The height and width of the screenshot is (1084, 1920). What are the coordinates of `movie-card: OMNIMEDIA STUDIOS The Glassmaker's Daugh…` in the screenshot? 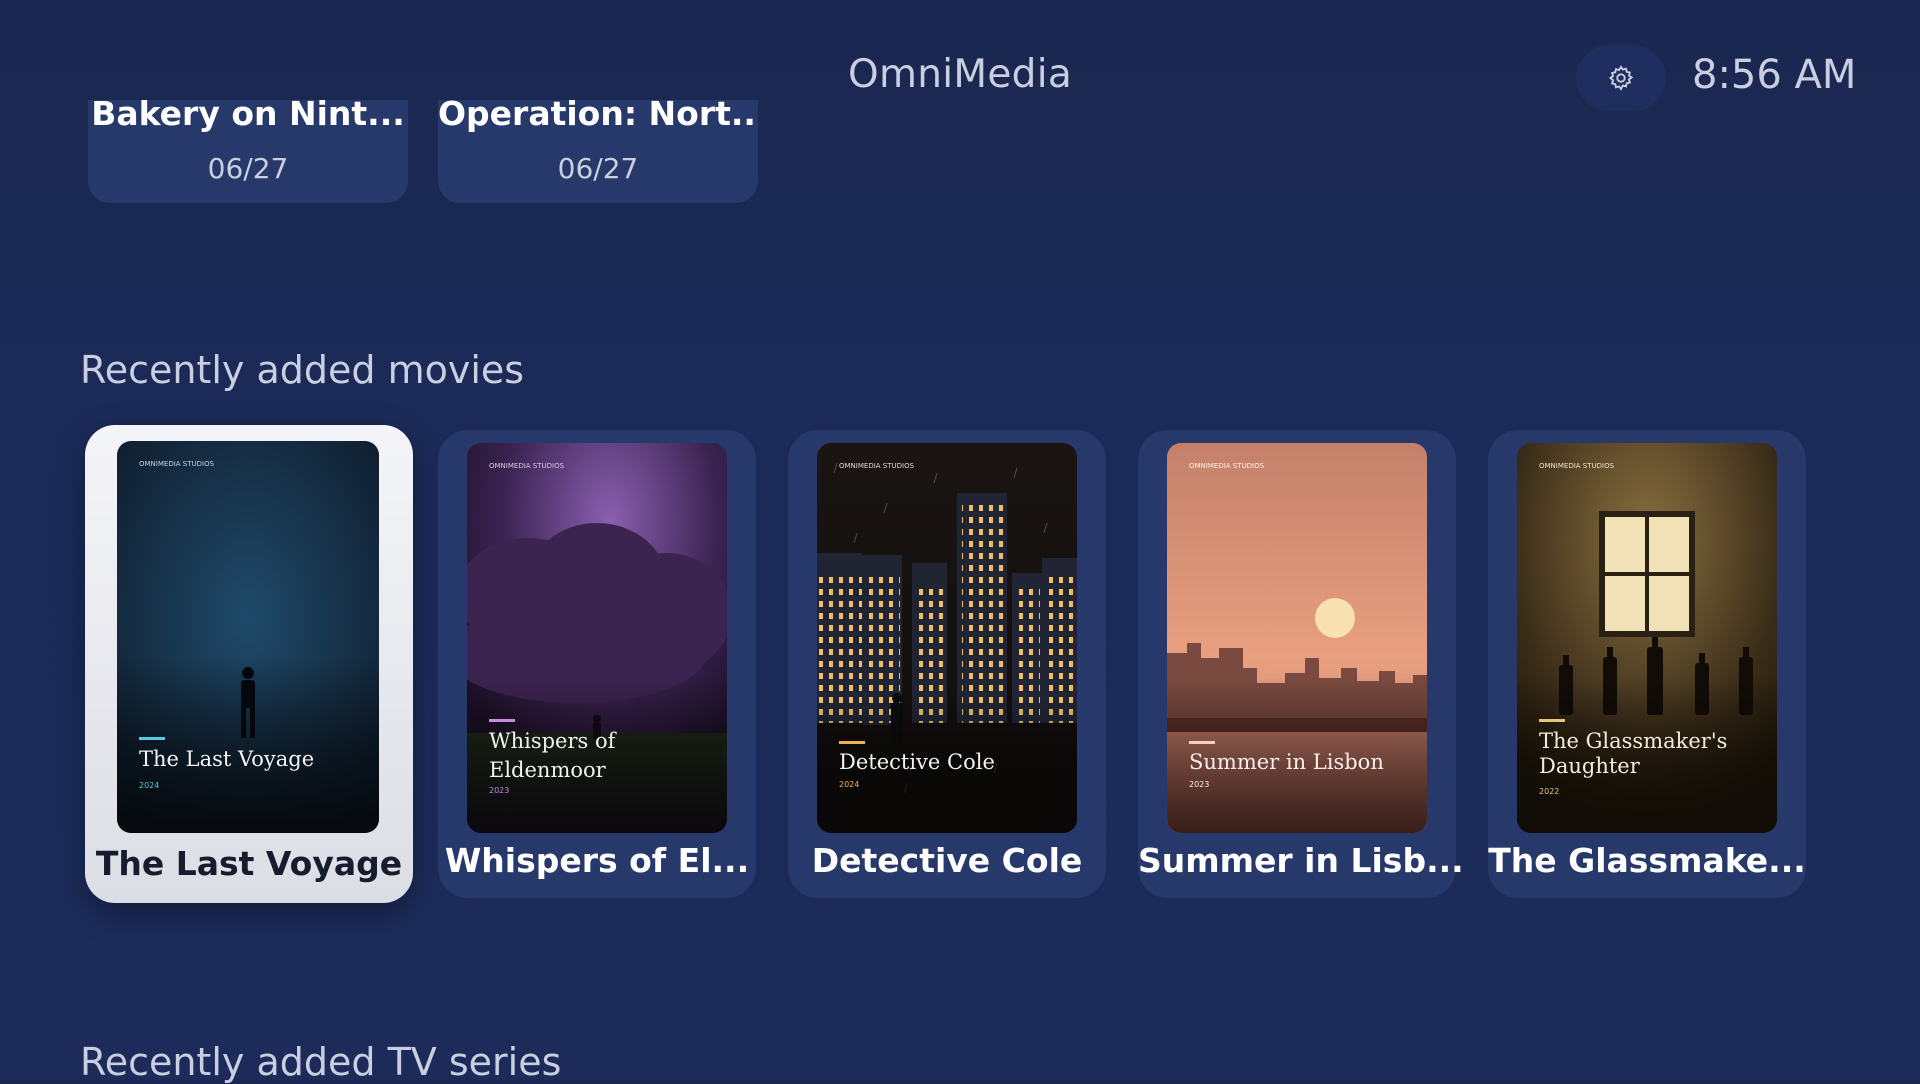 It's located at (1647, 664).